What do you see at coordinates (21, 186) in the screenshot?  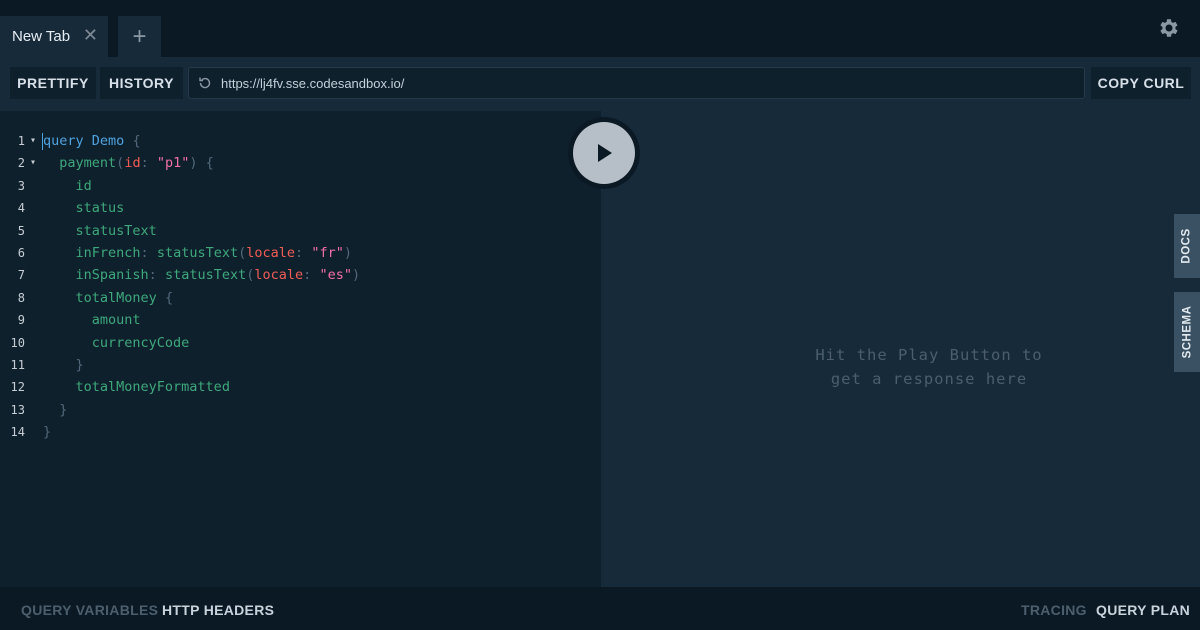 I see `line-number: 3` at bounding box center [21, 186].